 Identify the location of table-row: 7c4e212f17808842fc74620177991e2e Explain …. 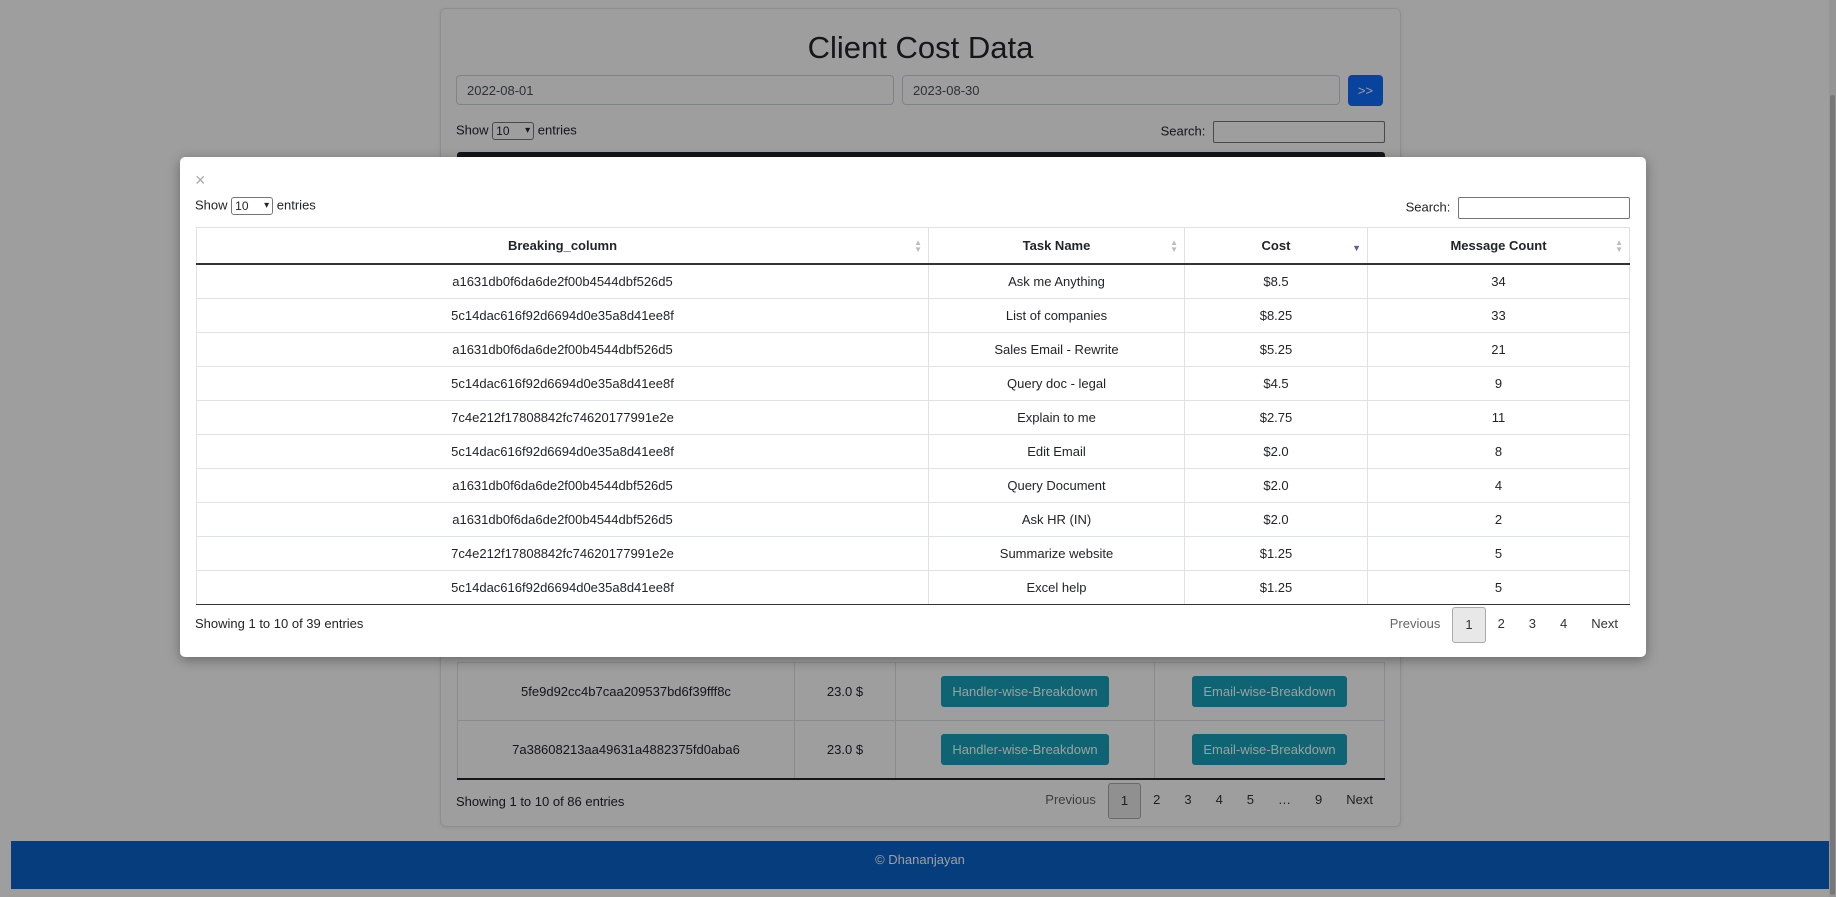
(913, 417).